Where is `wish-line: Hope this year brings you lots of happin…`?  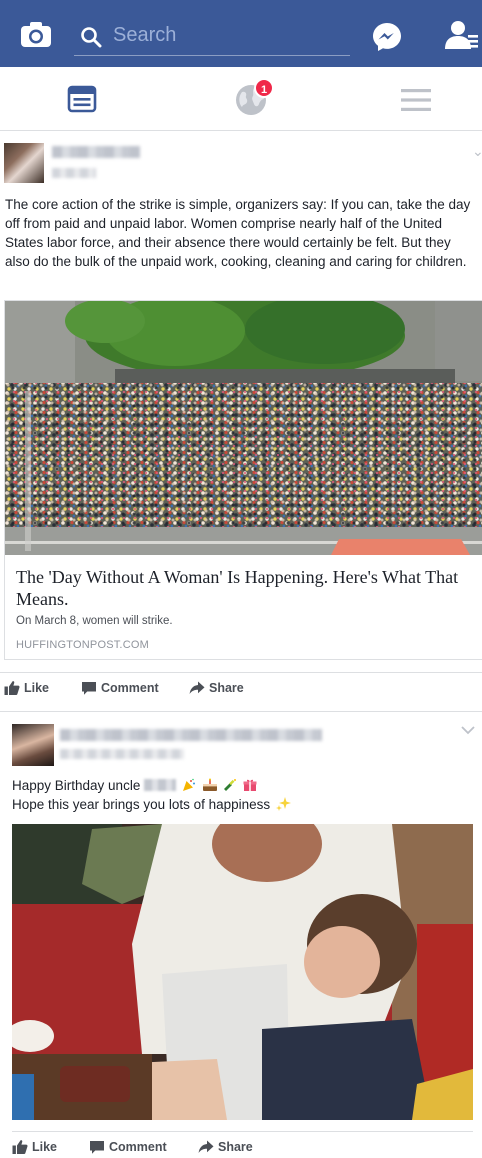
wish-line: Hope this year brings you lots of happin… is located at coordinates (141, 804).